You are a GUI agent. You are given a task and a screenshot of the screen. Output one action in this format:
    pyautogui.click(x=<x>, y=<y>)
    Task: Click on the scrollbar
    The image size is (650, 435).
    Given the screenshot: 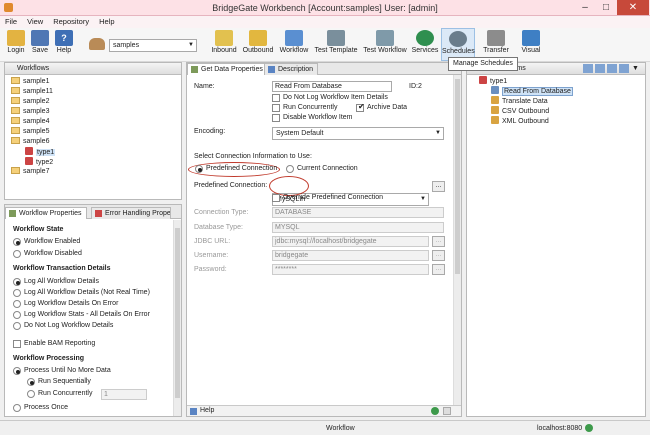 What is the action you would take?
    pyautogui.click(x=177, y=318)
    